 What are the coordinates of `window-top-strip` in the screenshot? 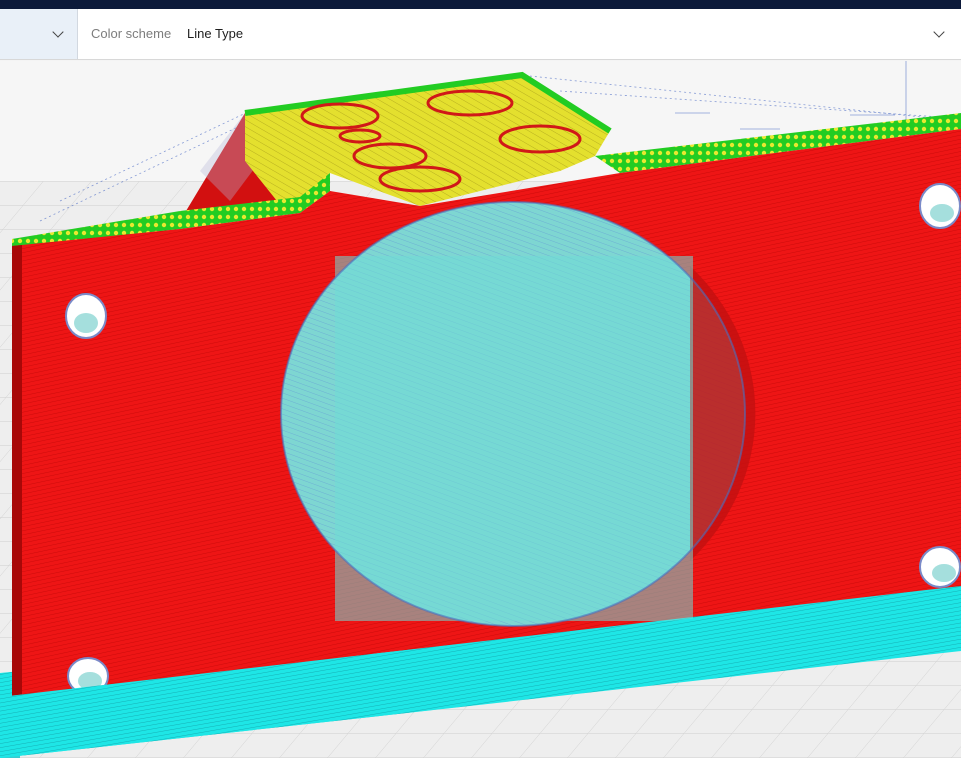 It's located at (480, 4).